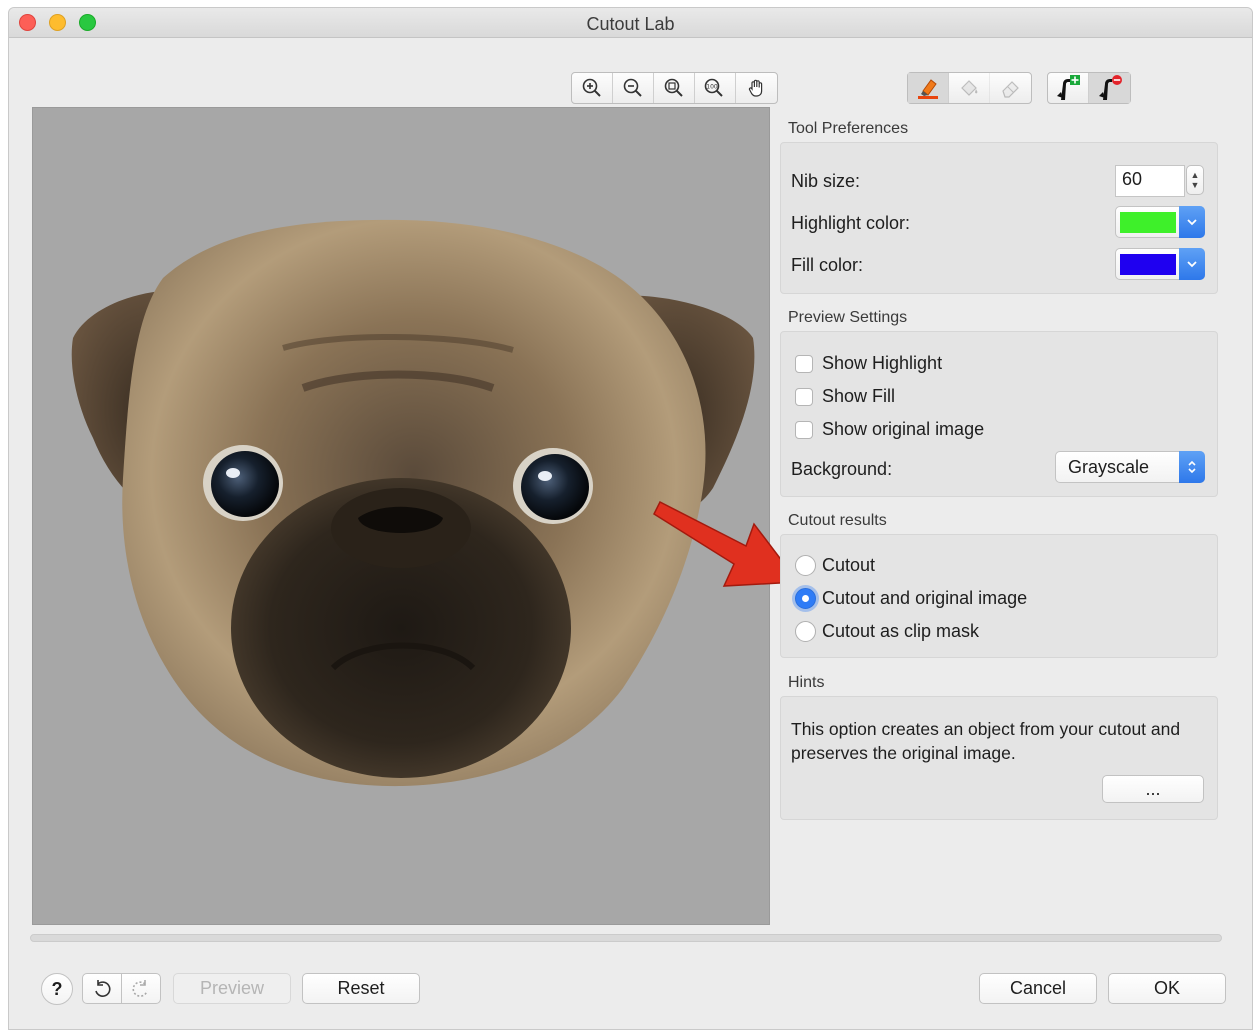 The width and height of the screenshot is (1253, 1033). I want to click on cutout-results-heading: Cutout results, so click(837, 520).